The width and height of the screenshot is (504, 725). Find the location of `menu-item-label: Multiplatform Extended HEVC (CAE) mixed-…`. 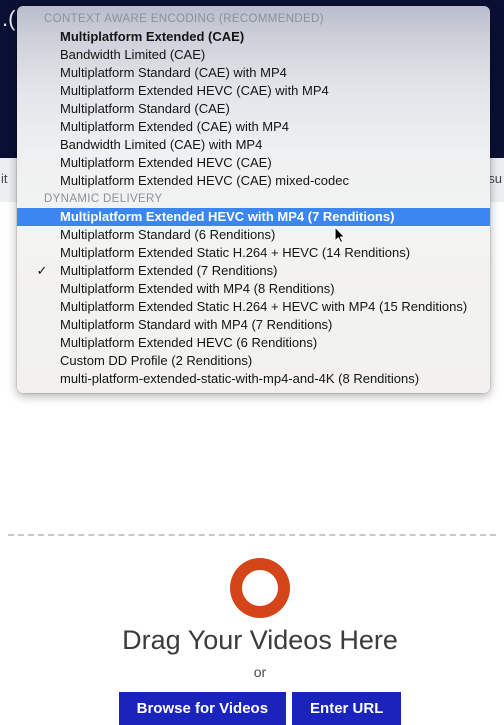

menu-item-label: Multiplatform Extended HEVC (CAE) mixed-… is located at coordinates (204, 180).